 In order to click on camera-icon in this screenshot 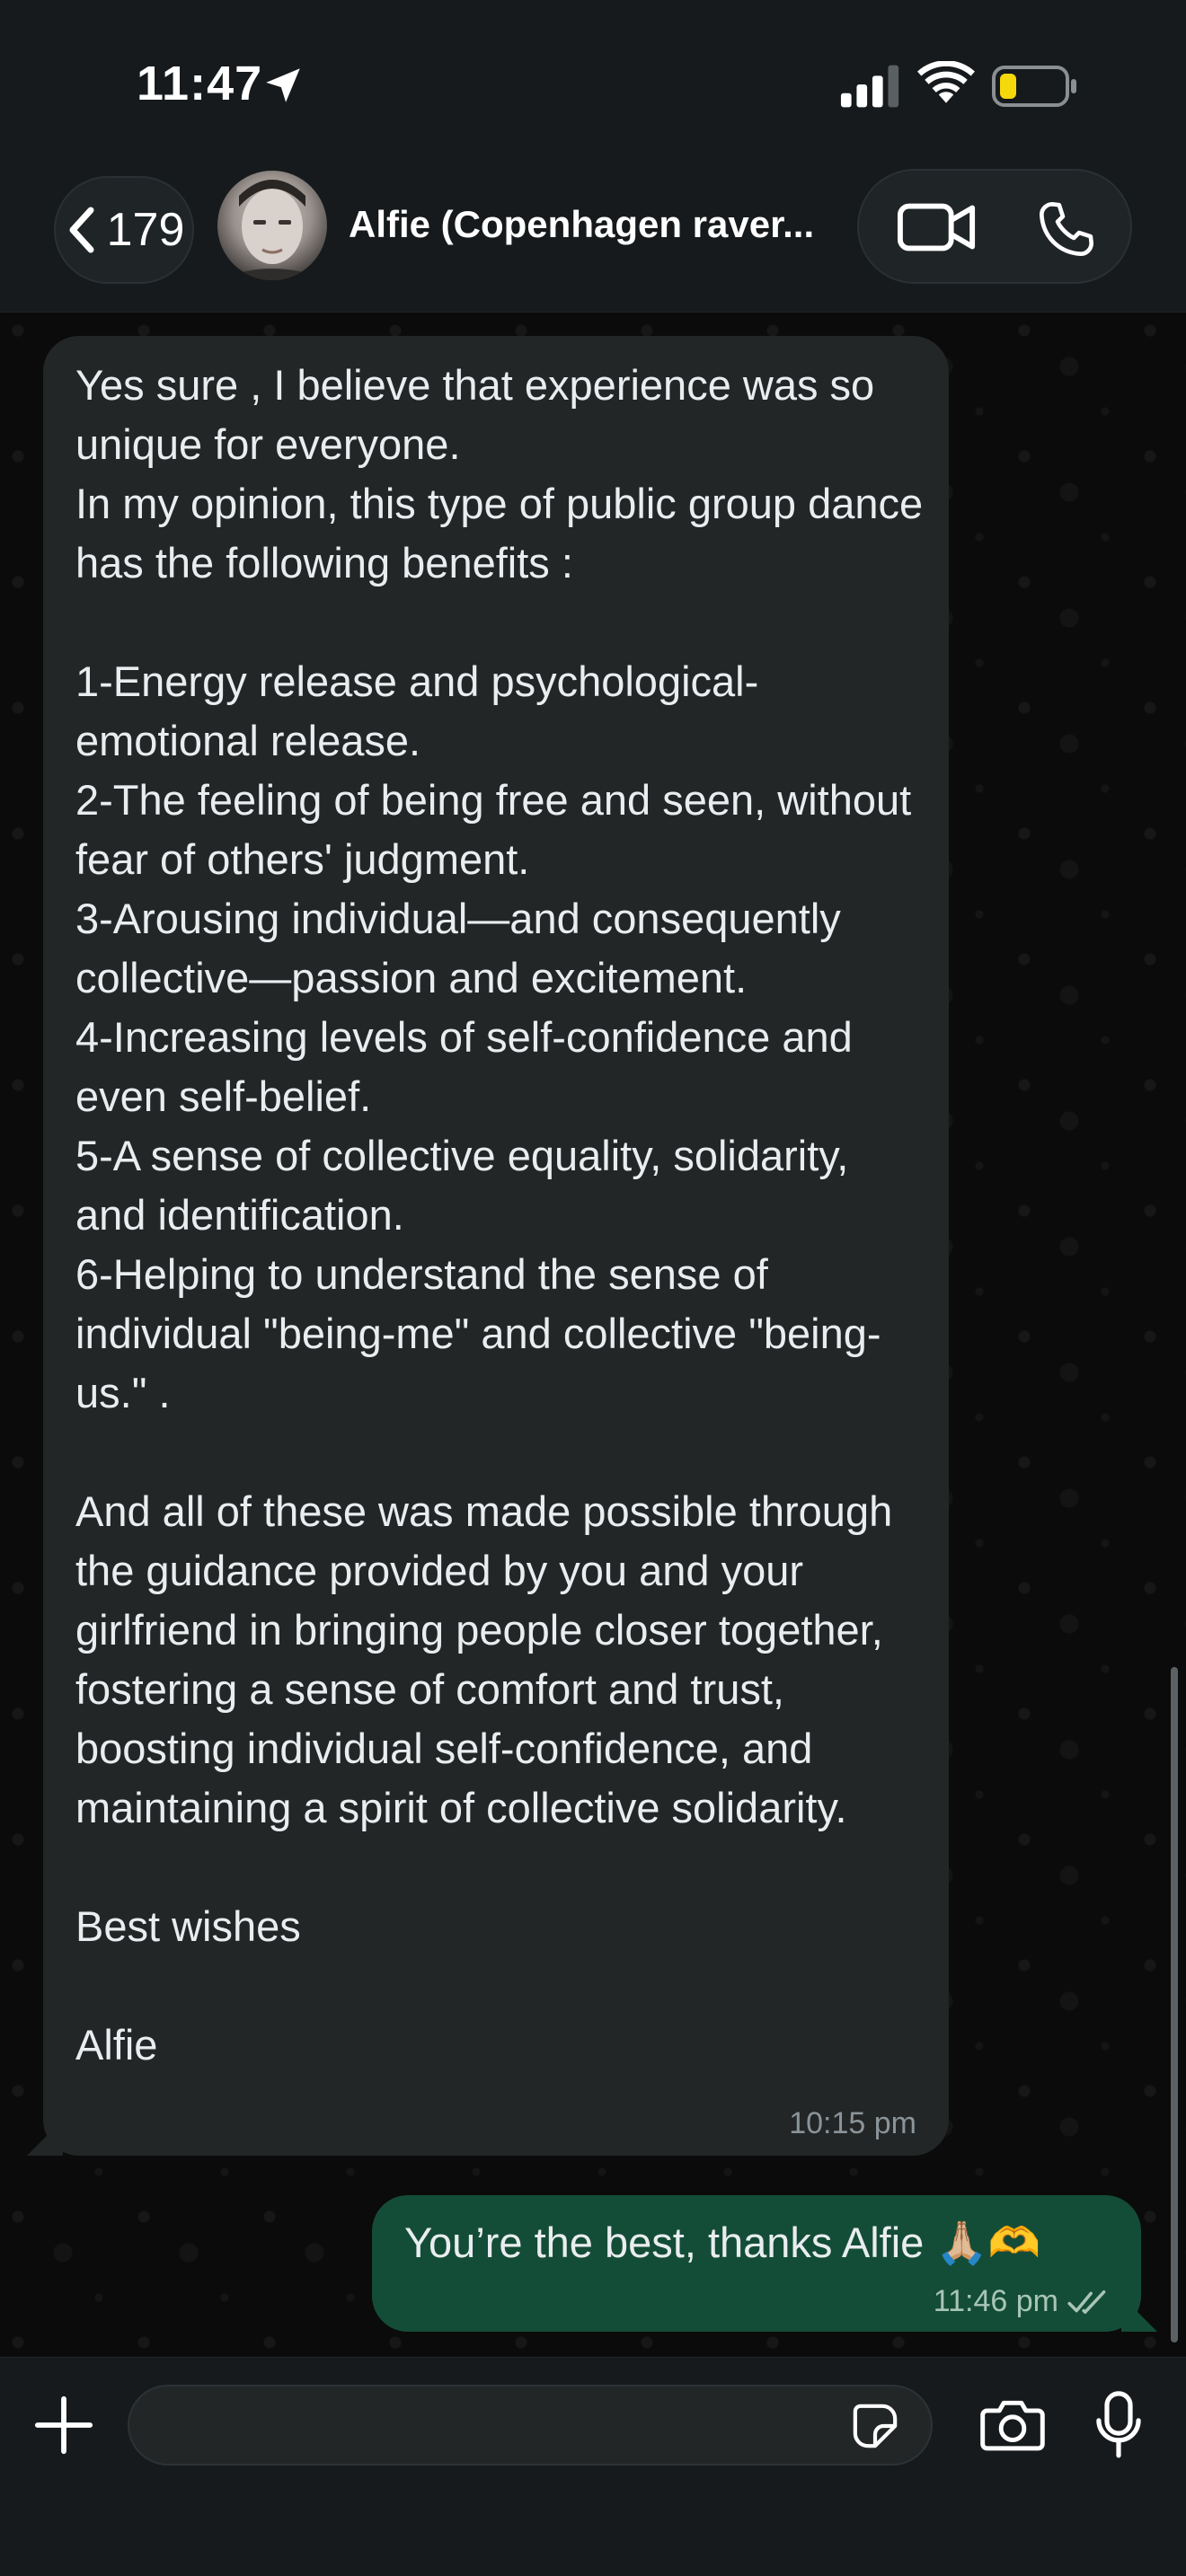, I will do `click(1013, 2425)`.